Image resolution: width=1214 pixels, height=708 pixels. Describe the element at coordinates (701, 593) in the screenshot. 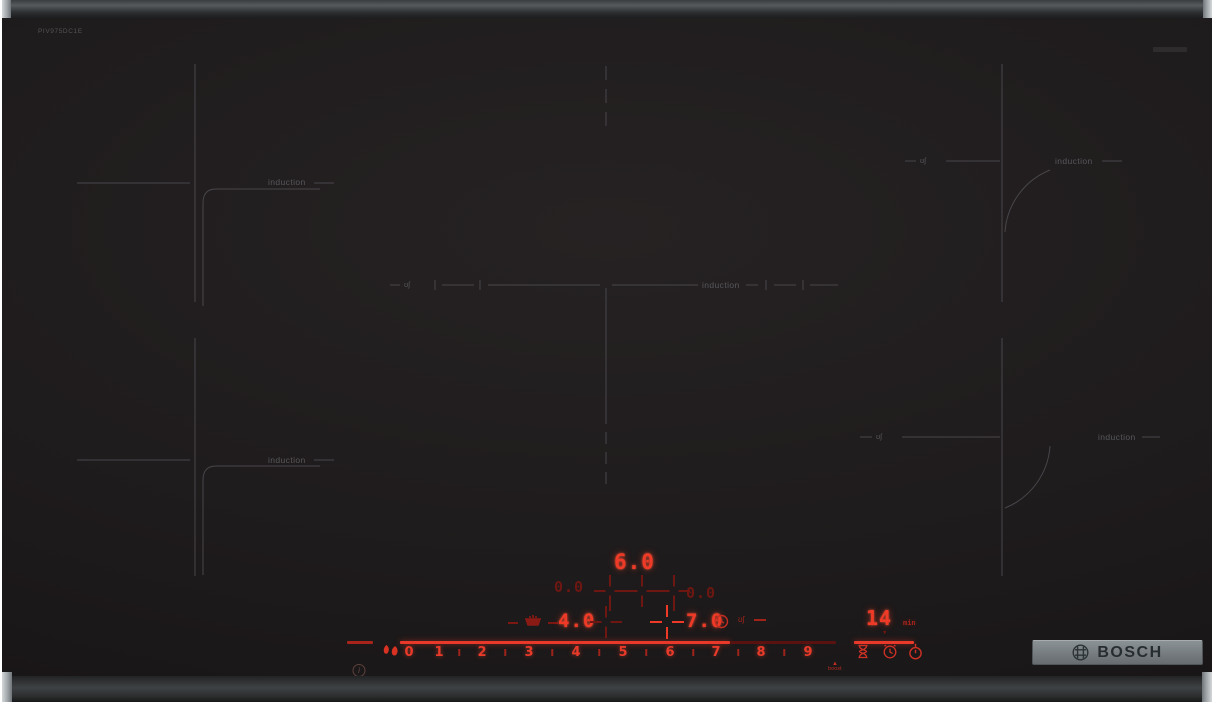

I see `flex-right-power-display: 0.0` at that location.